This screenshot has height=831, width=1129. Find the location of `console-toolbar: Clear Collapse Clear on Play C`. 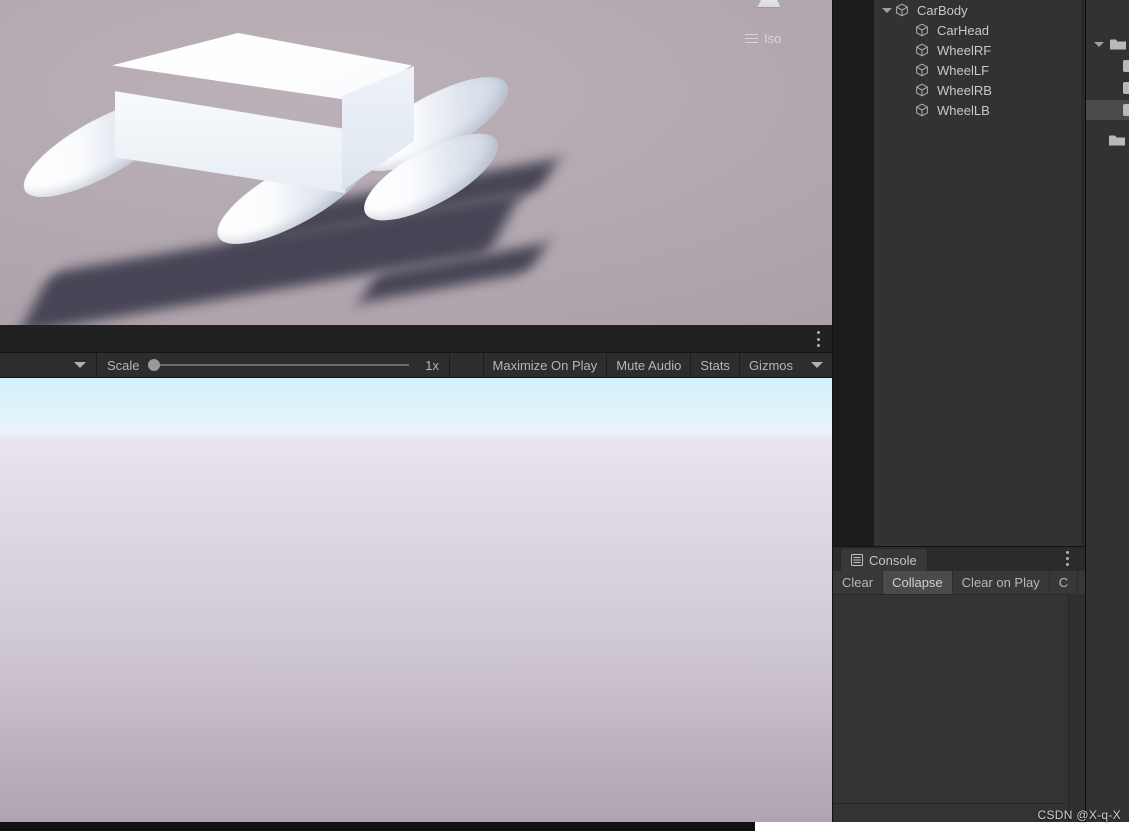

console-toolbar: Clear Collapse Clear on Play C is located at coordinates (959, 582).